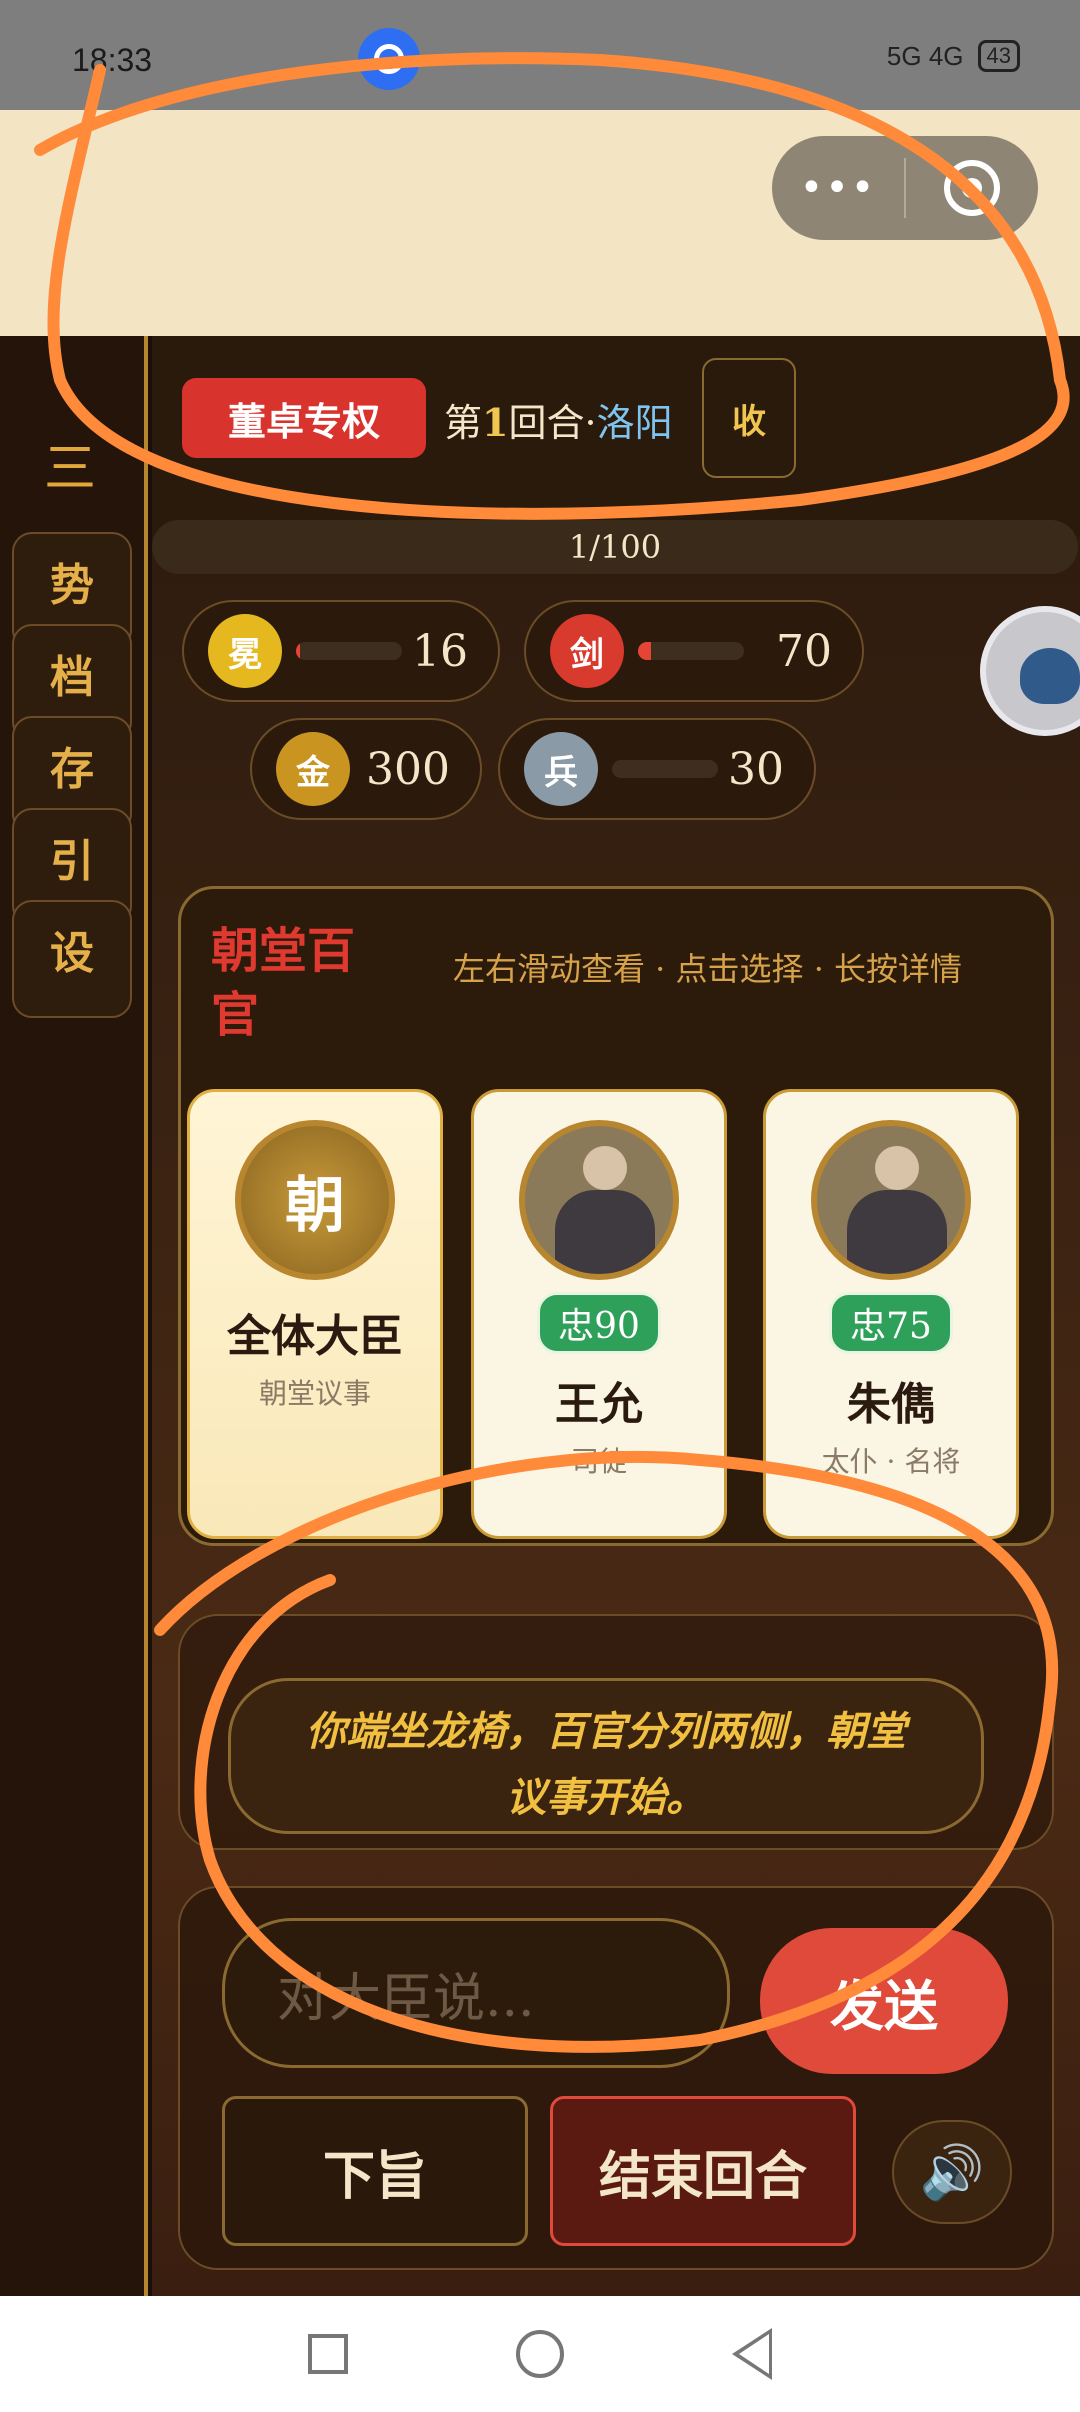  I want to click on troops-bar, so click(665, 769).